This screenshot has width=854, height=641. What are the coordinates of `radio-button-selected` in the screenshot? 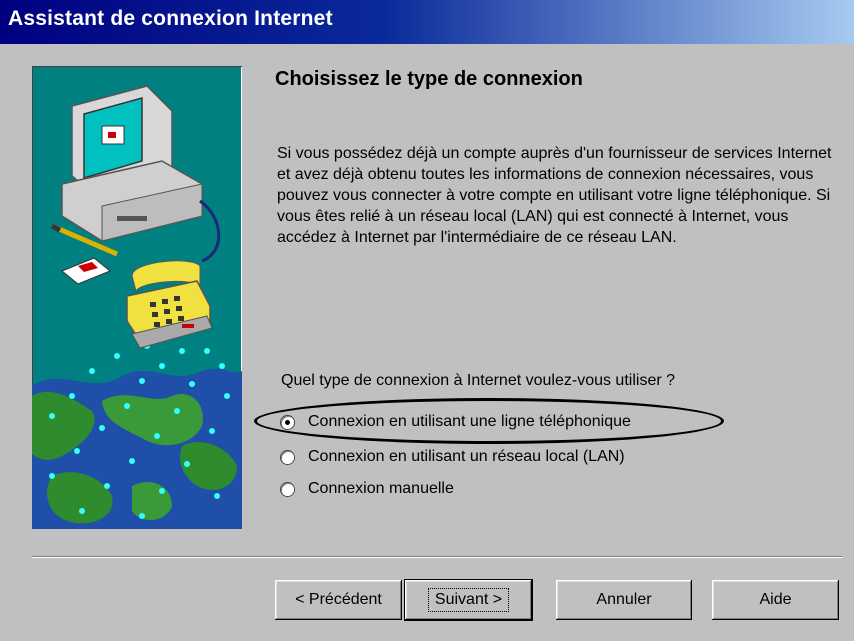 It's located at (287, 422).